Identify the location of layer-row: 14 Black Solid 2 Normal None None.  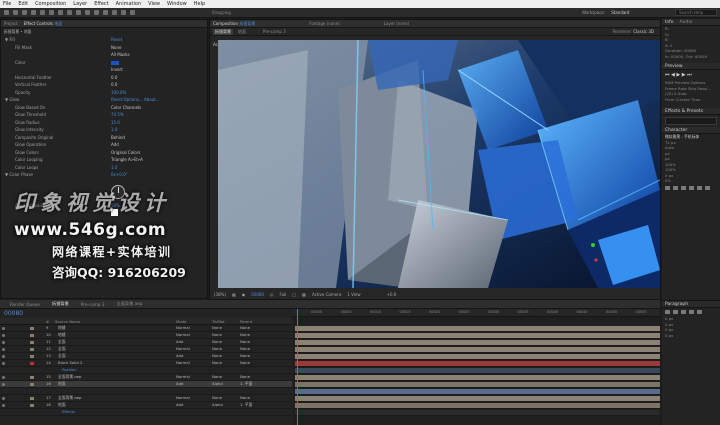
(146, 363).